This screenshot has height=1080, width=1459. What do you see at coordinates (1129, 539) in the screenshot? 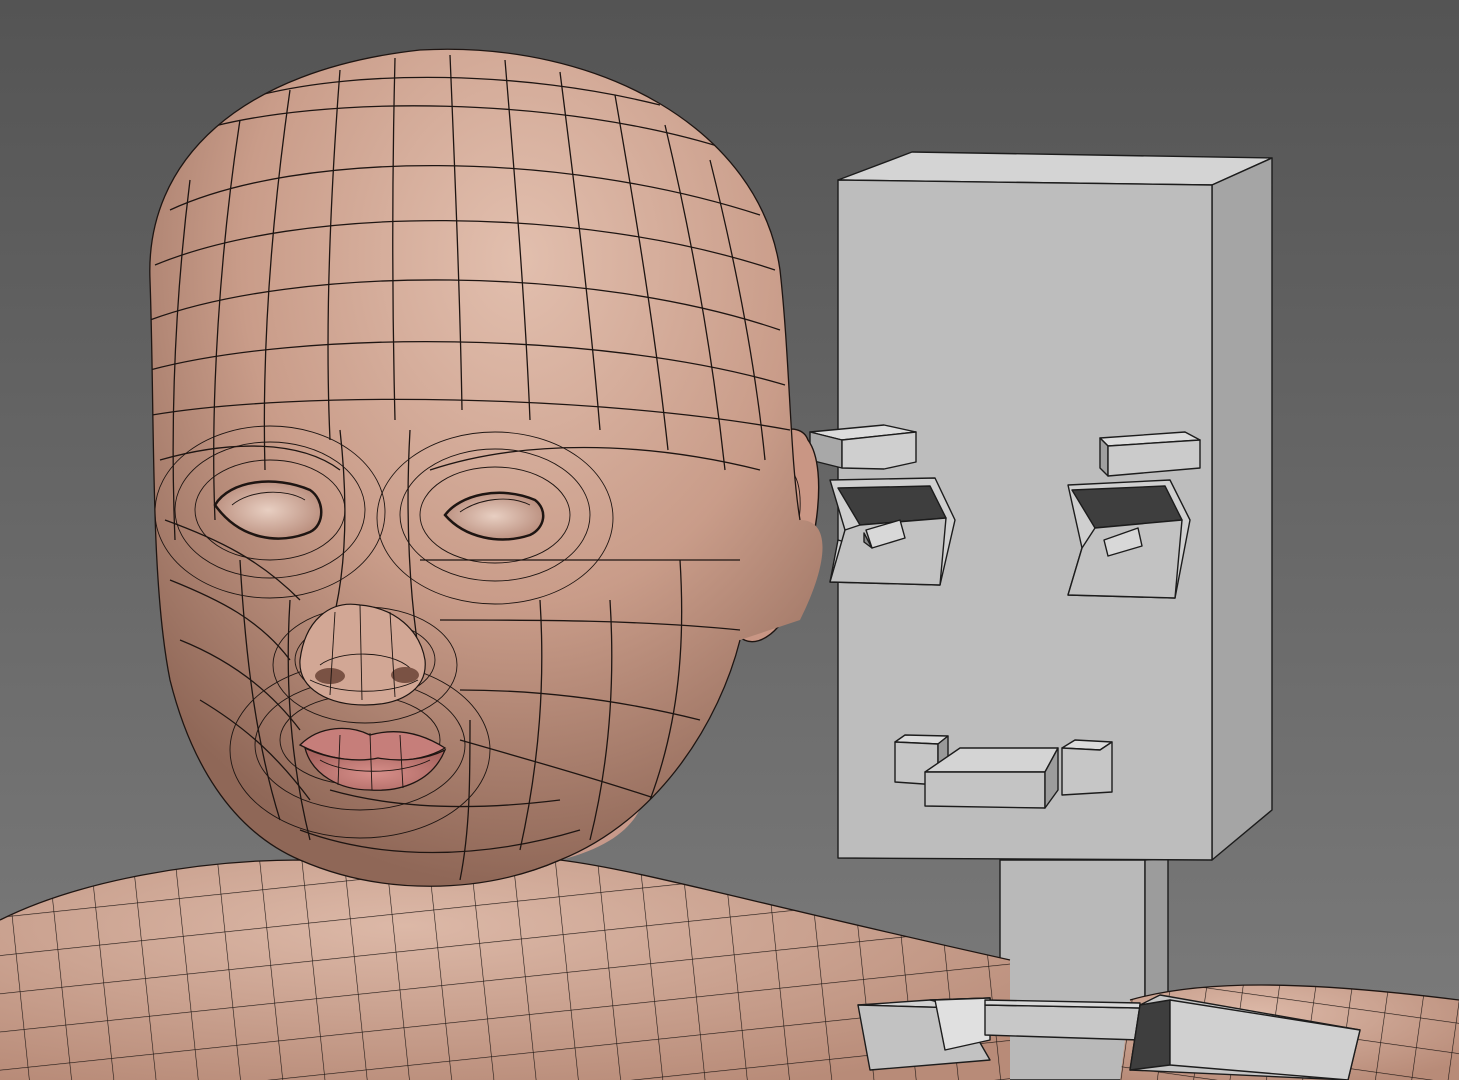
I see `eye-right-control` at bounding box center [1129, 539].